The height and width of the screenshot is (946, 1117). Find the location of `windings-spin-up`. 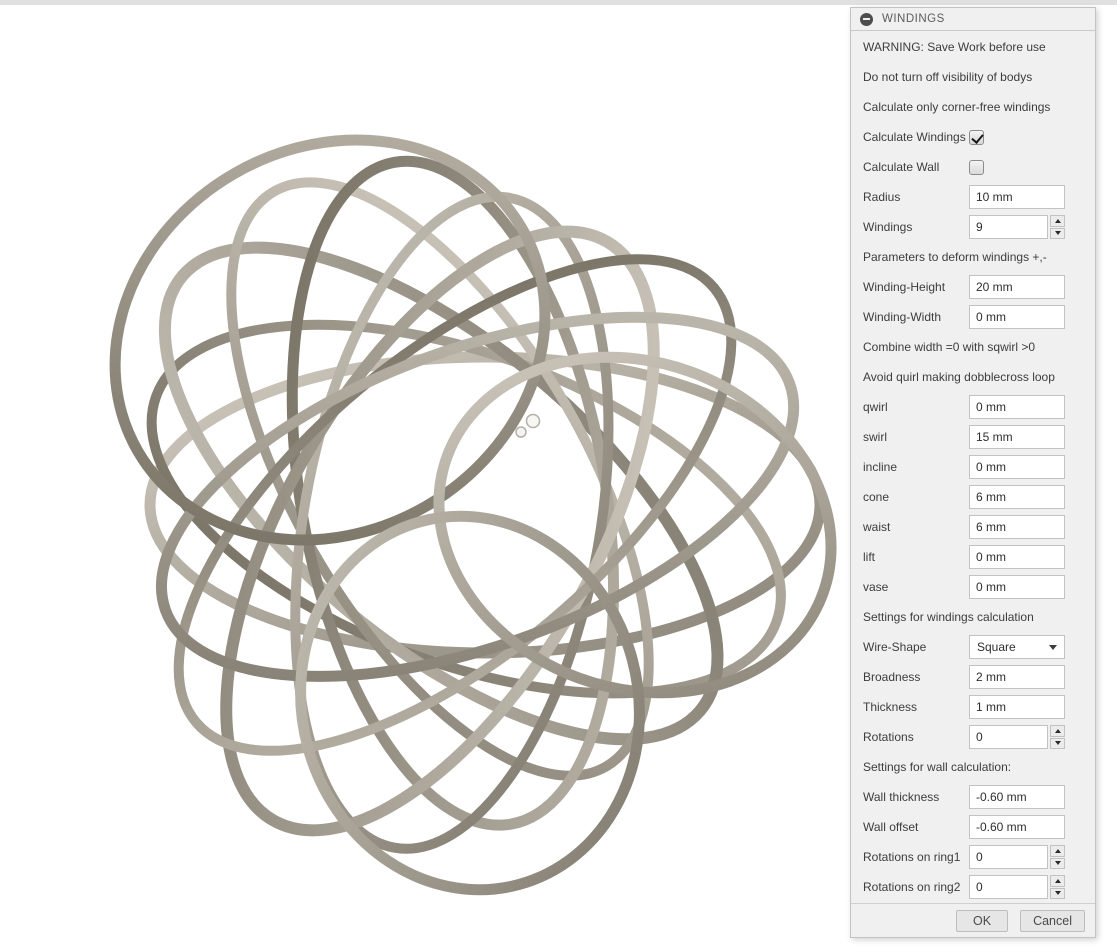

windings-spin-up is located at coordinates (1057, 221).